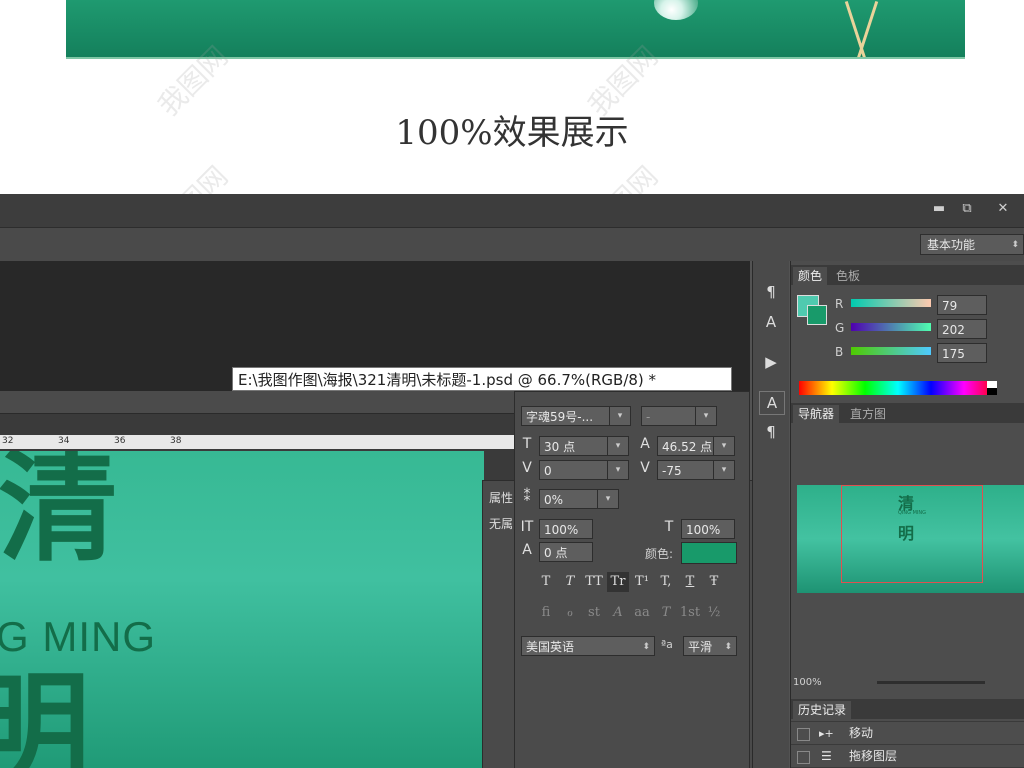 Image resolution: width=1024 pixels, height=768 pixels. I want to click on tab-navigator: 导航器, so click(816, 414).